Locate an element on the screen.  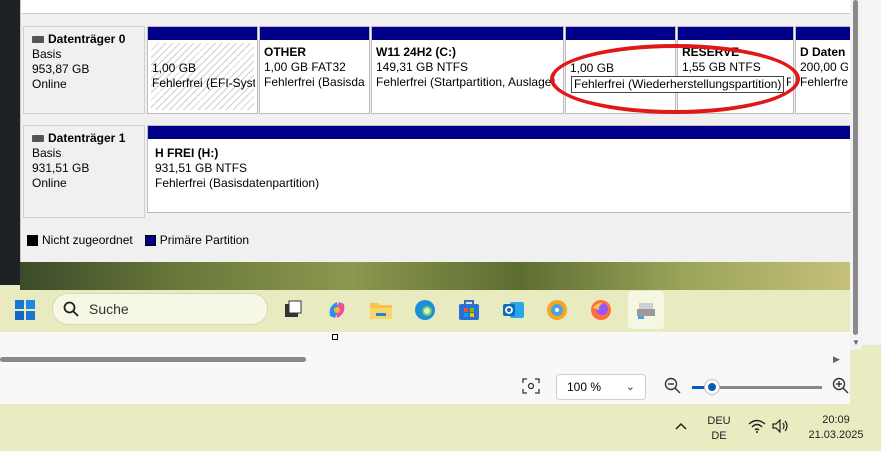
partition-body: OTHER 1,00 GB FAT32 Fehlerfrei (Basisda is located at coordinates (315, 67).